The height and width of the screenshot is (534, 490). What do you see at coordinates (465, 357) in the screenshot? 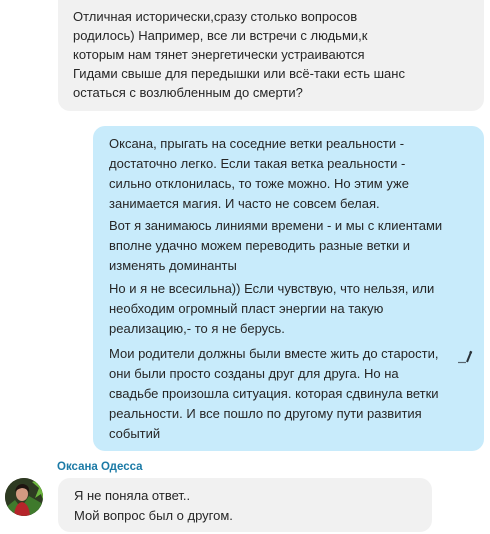
I see `pencil-icon` at bounding box center [465, 357].